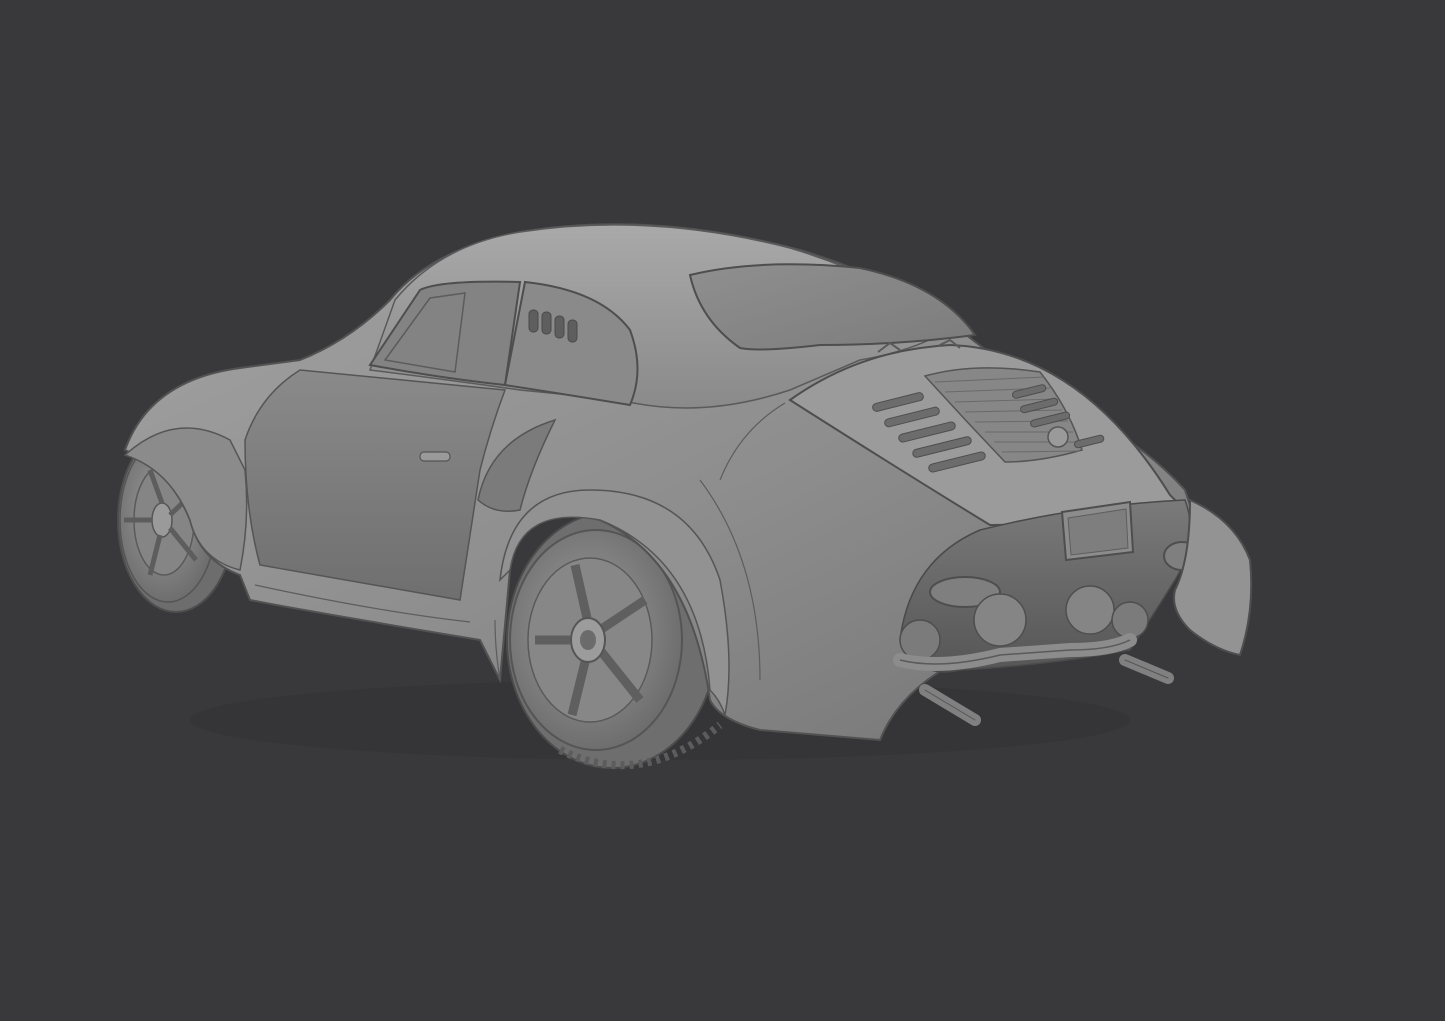  What do you see at coordinates (375, 485) in the screenshot?
I see `door` at bounding box center [375, 485].